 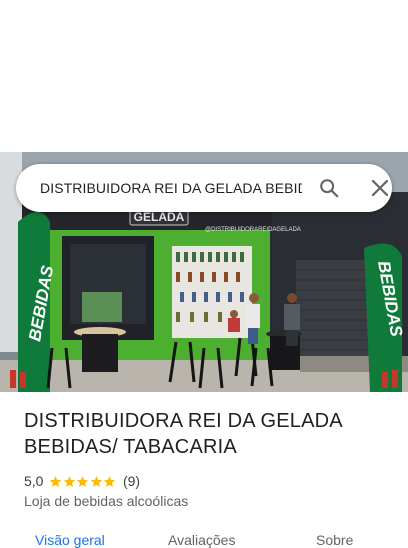 What do you see at coordinates (334, 540) in the screenshot?
I see `tab-about: Sobre` at bounding box center [334, 540].